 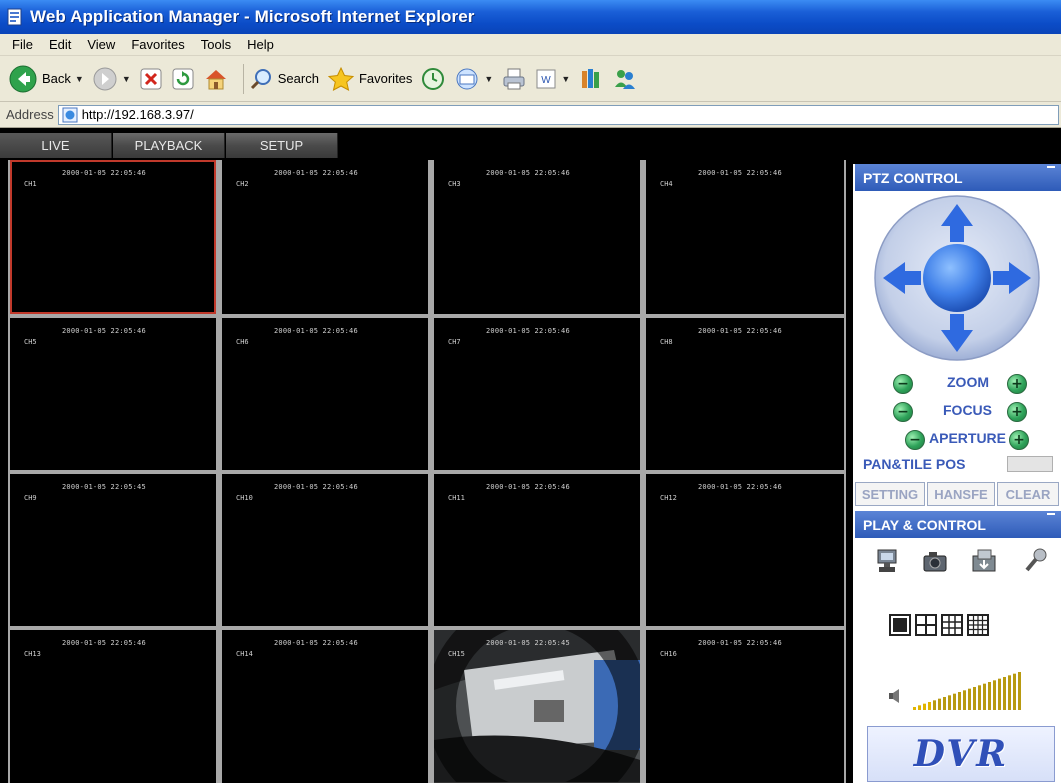 What do you see at coordinates (101, 44) in the screenshot?
I see `menu-view: View` at bounding box center [101, 44].